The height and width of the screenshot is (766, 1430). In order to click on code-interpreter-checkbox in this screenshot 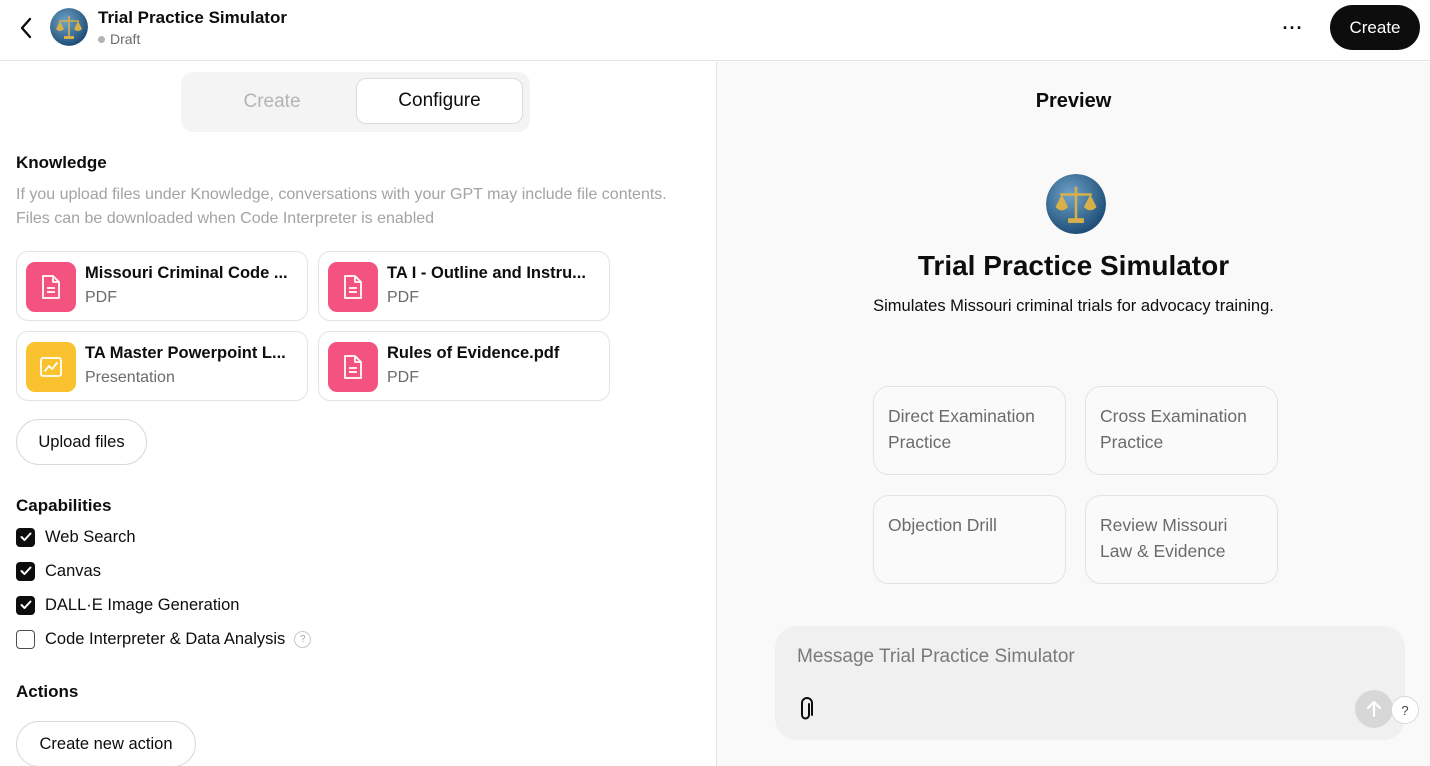, I will do `click(25, 639)`.